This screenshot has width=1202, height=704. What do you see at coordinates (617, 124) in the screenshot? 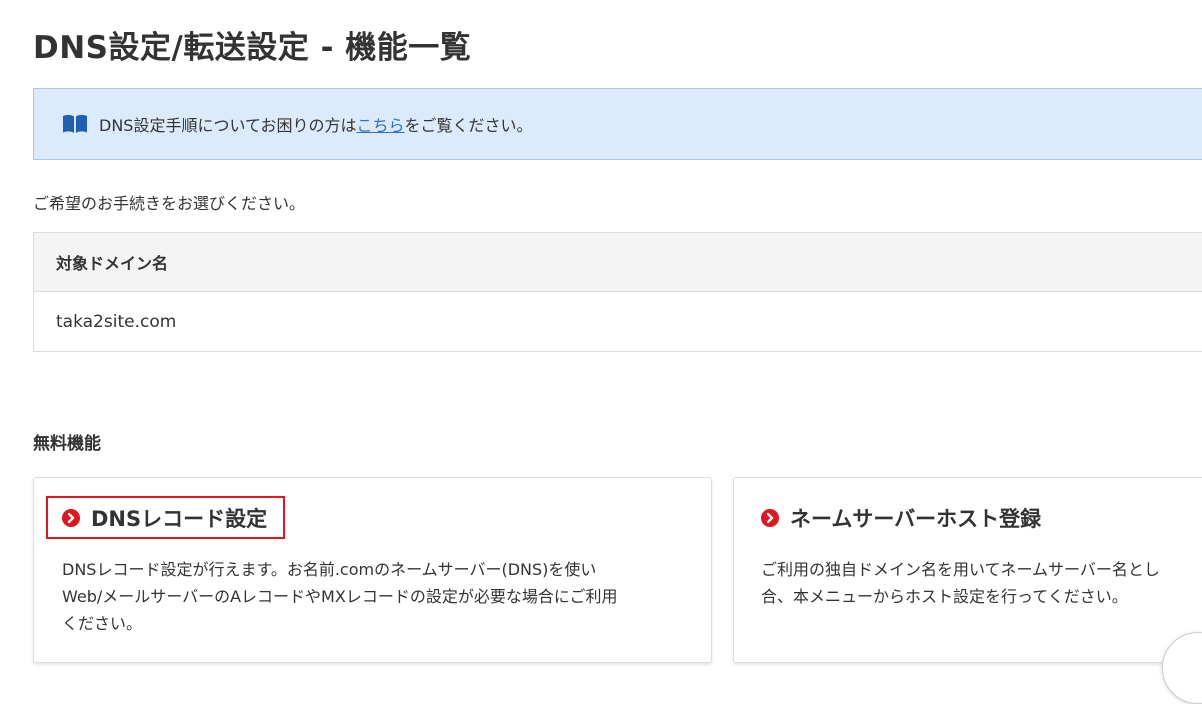
I see `help-info-banner: DNS設定手順についてお困りの方は こちら をご覧ください。` at bounding box center [617, 124].